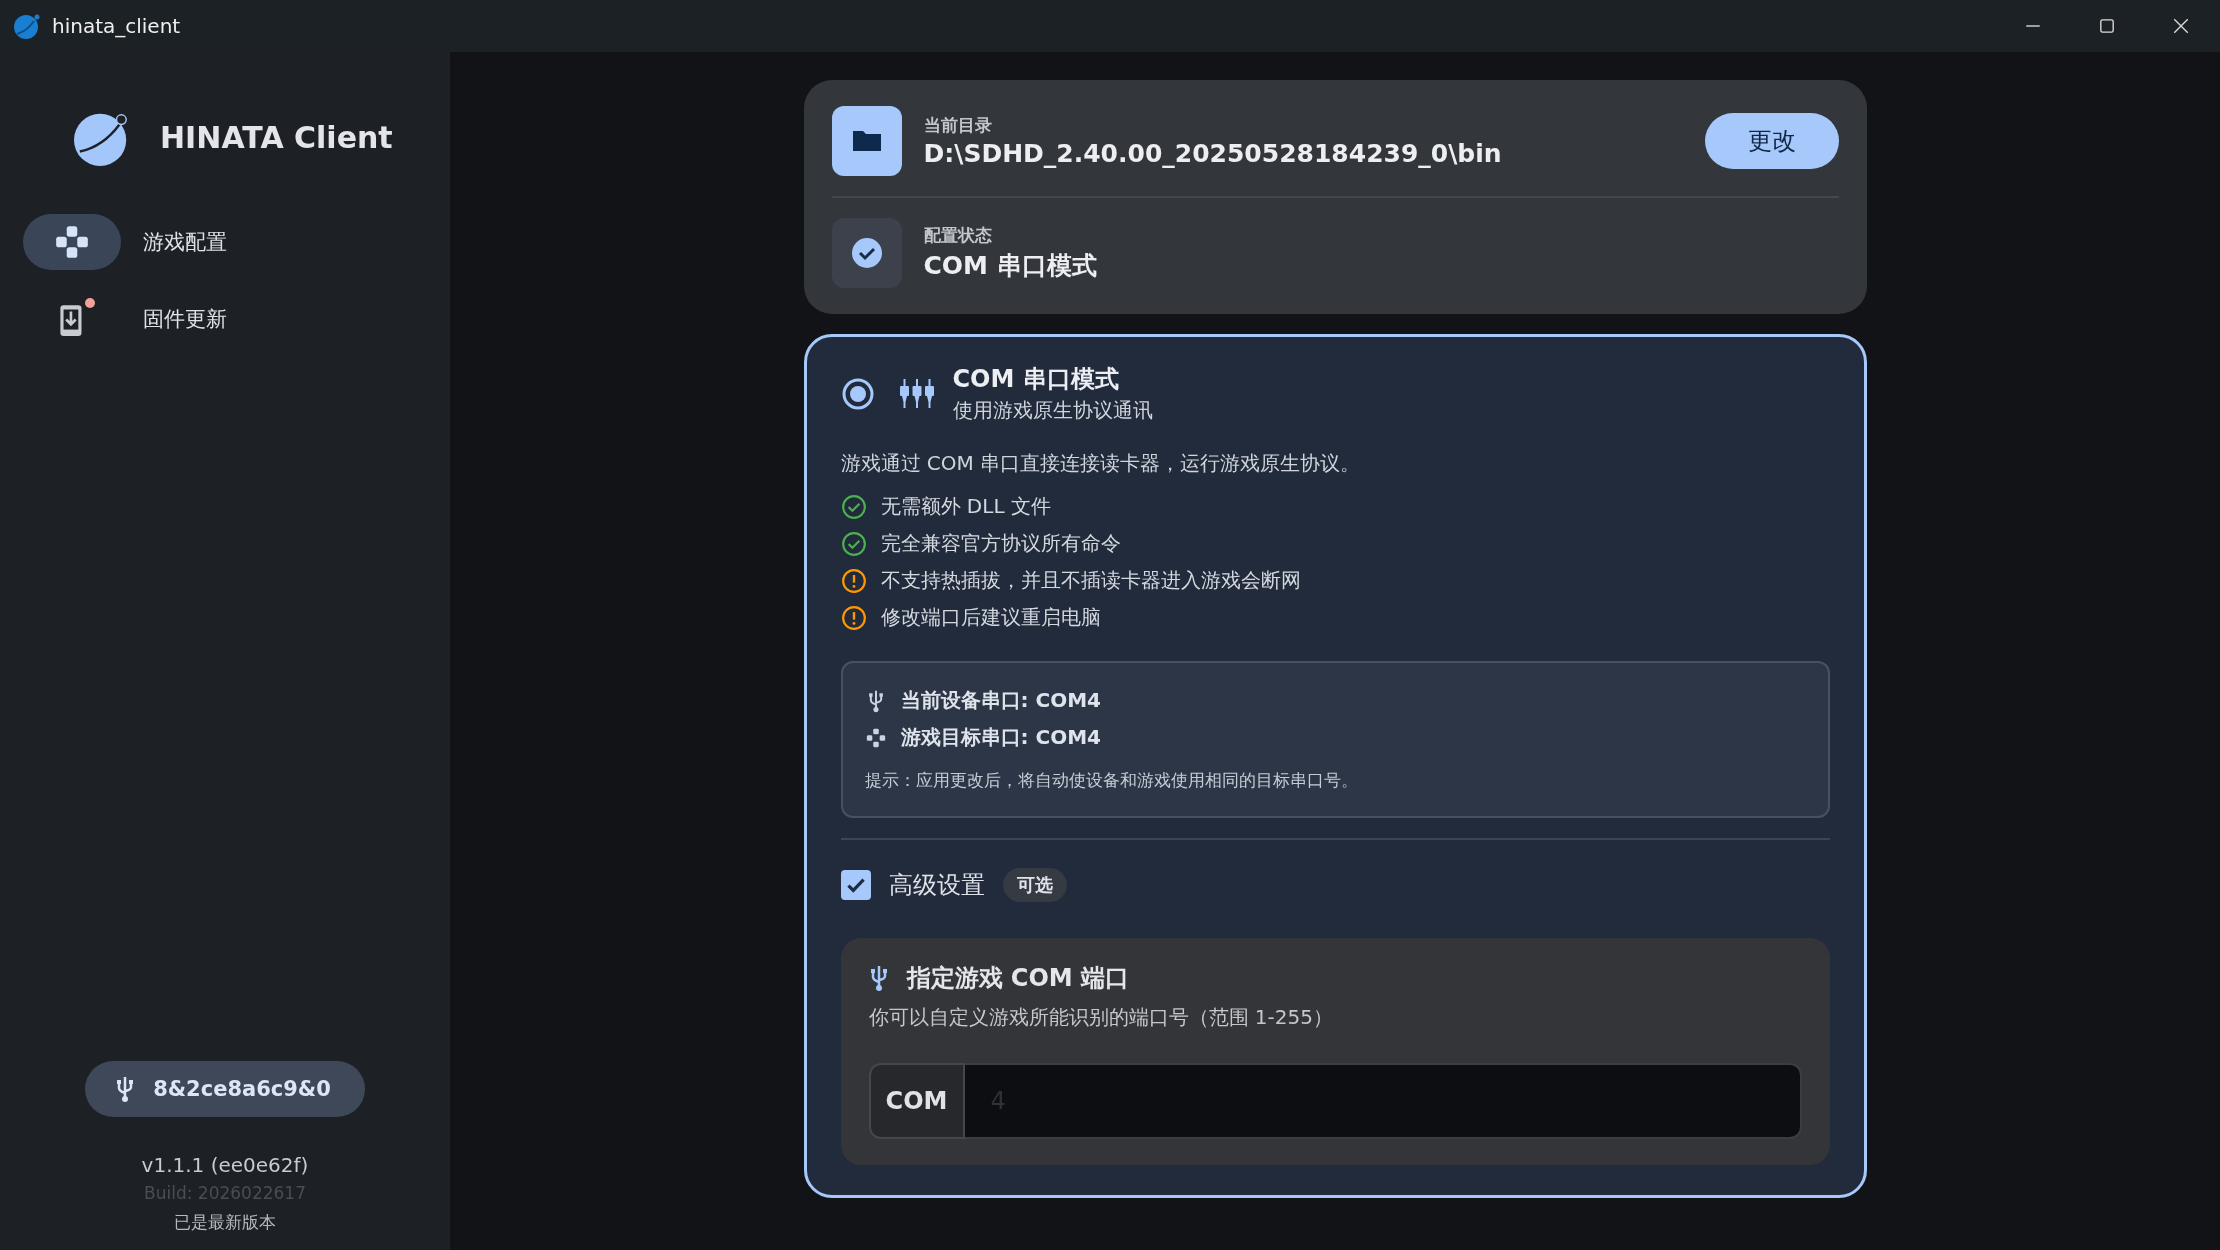 This screenshot has width=2220, height=1250. Describe the element at coordinates (72, 242) in the screenshot. I see `gamepad-icon` at that location.